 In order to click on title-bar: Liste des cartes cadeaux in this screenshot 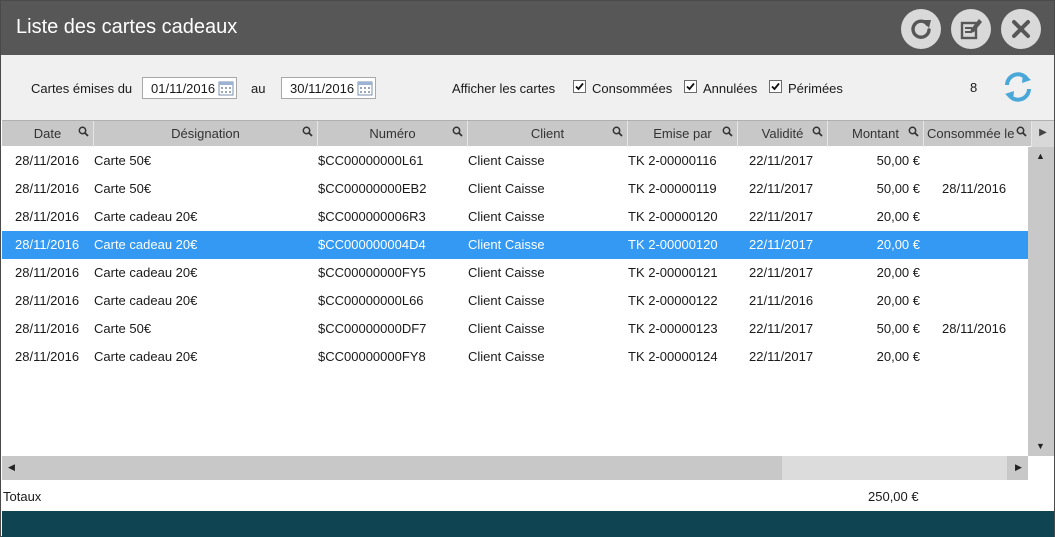, I will do `click(527, 28)`.